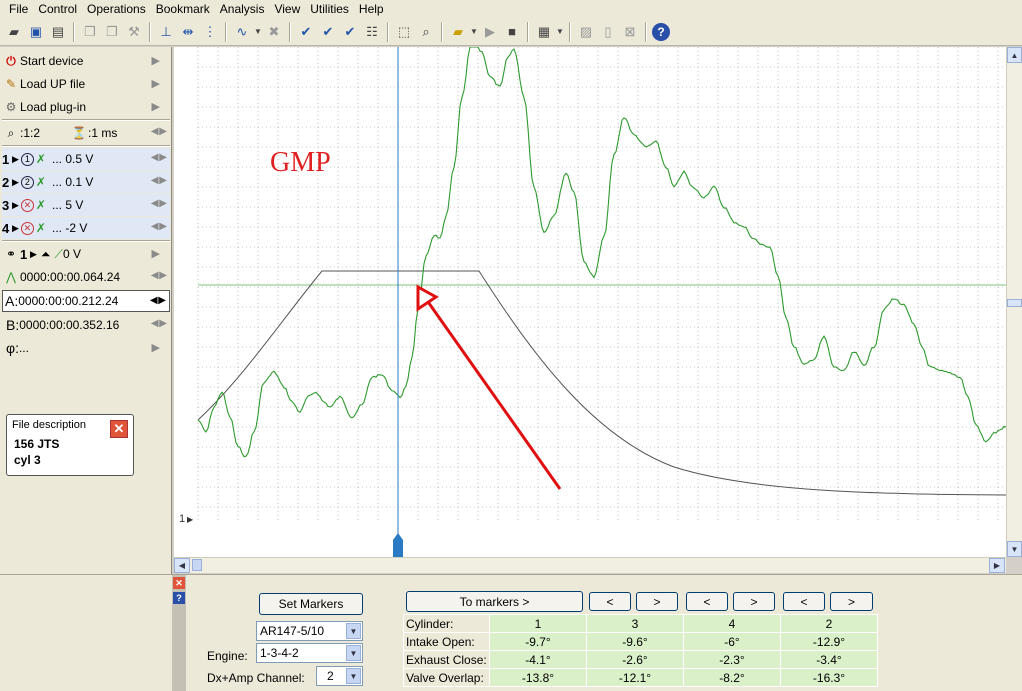  I want to click on trigger-row: ⚭ 1 ▶ ⏶ ⟋ 0 V ▶, so click(86, 254).